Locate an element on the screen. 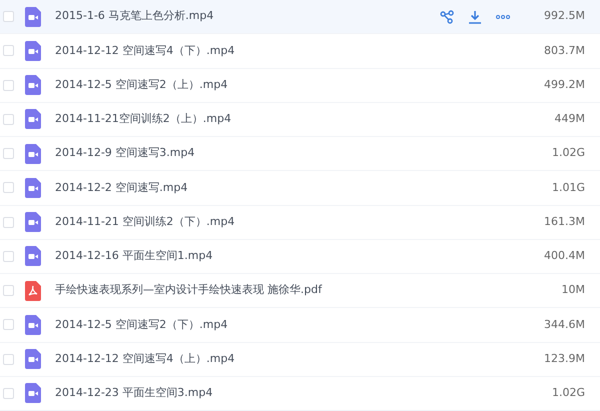 Image resolution: width=600 pixels, height=411 pixels. file-name: 2015-1-6 马克笔上色分析.mp4 is located at coordinates (134, 16).